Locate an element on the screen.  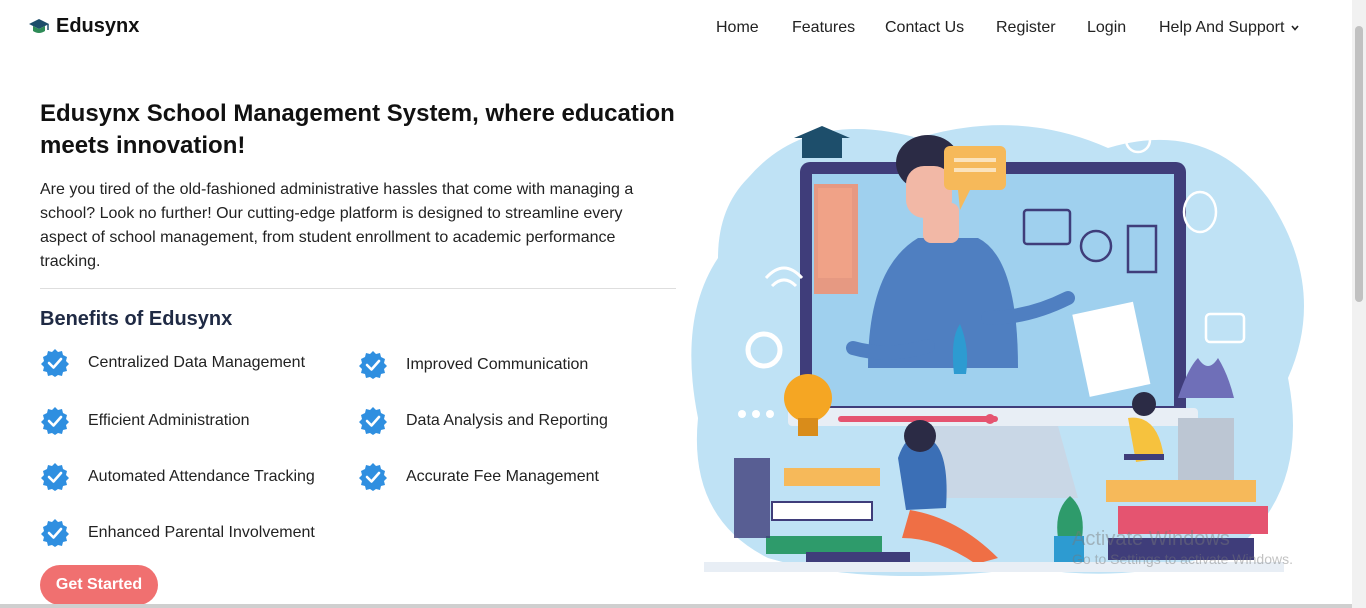
benefit-label: Centralized Data Management is located at coordinates (197, 362).